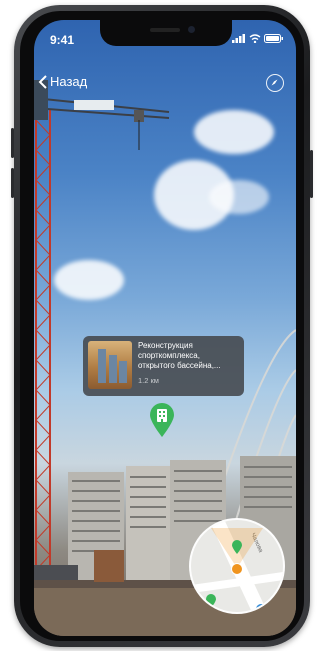 This screenshot has width=320, height=651. I want to click on volume-down-button, so click(12, 183).